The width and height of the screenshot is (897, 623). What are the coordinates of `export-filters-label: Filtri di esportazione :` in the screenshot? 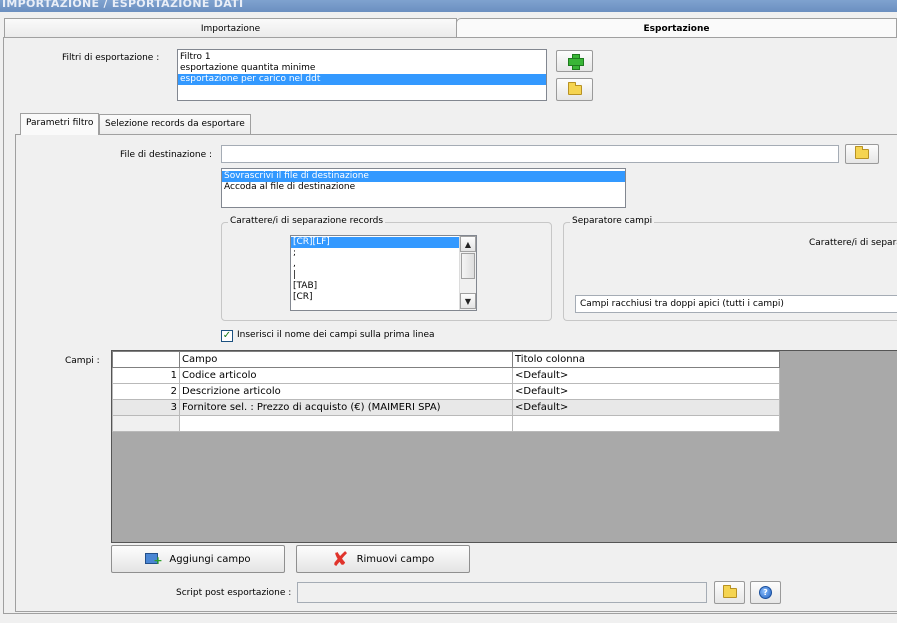 It's located at (111, 58).